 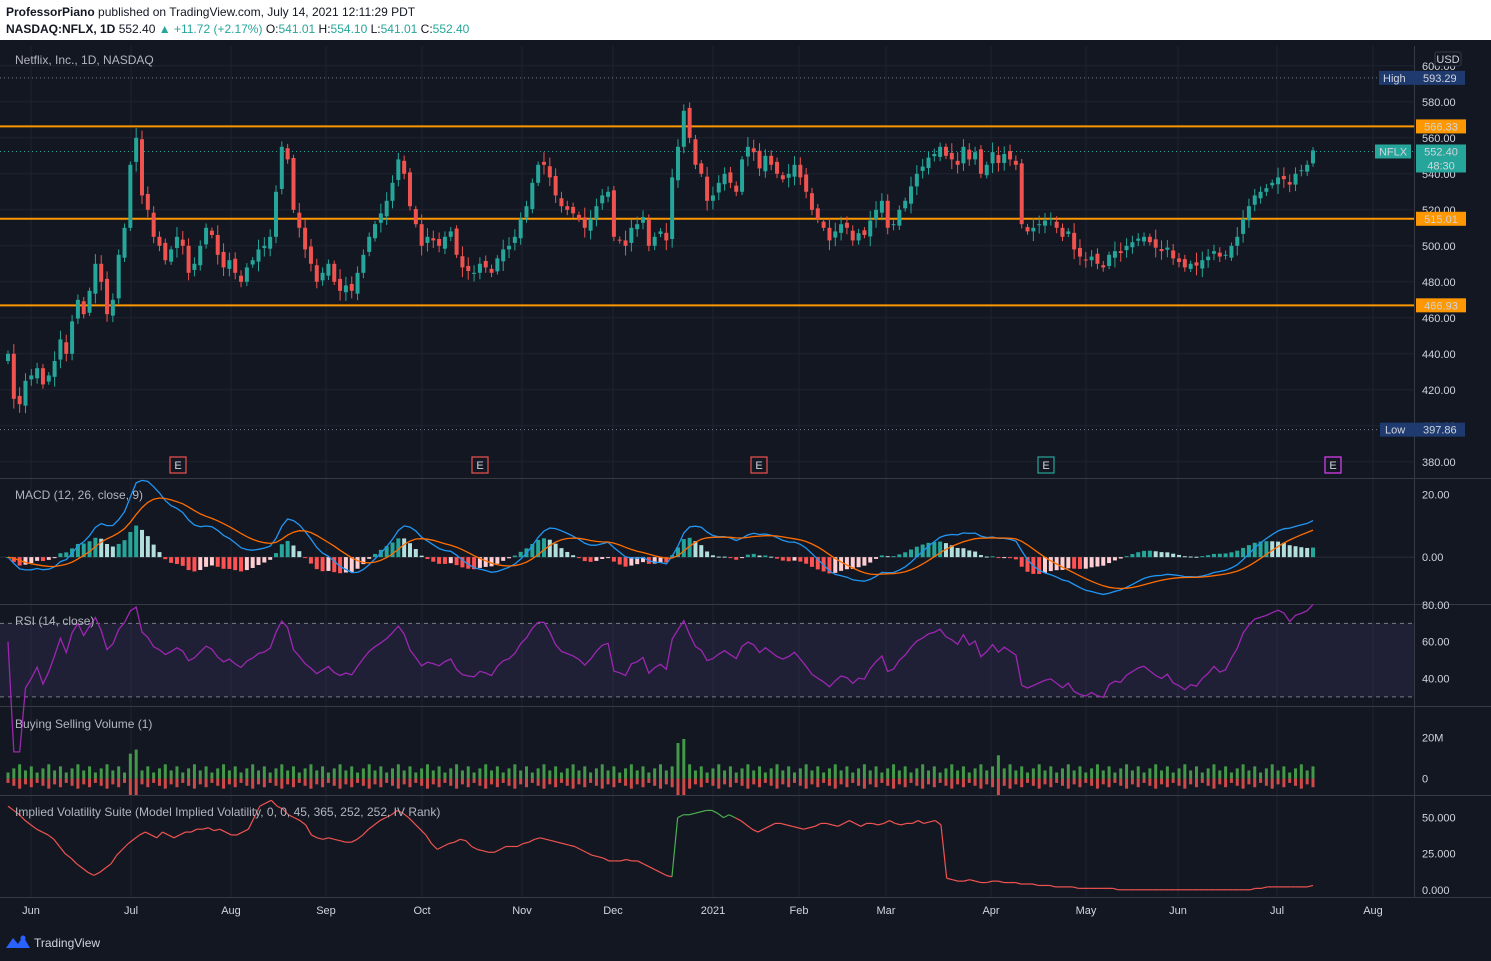 What do you see at coordinates (137, 29) in the screenshot?
I see `last-price: 552.40` at bounding box center [137, 29].